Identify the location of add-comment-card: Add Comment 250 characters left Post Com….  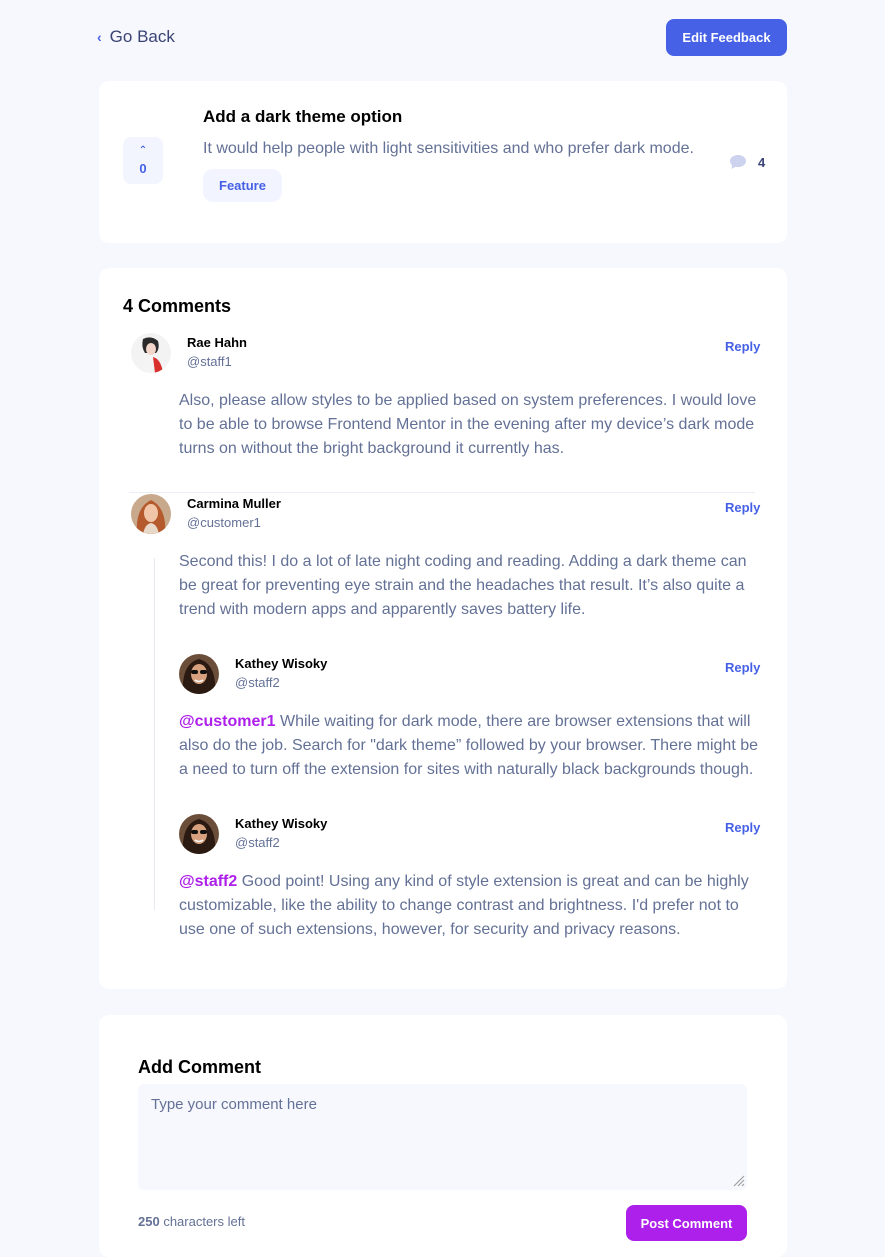
(443, 1136).